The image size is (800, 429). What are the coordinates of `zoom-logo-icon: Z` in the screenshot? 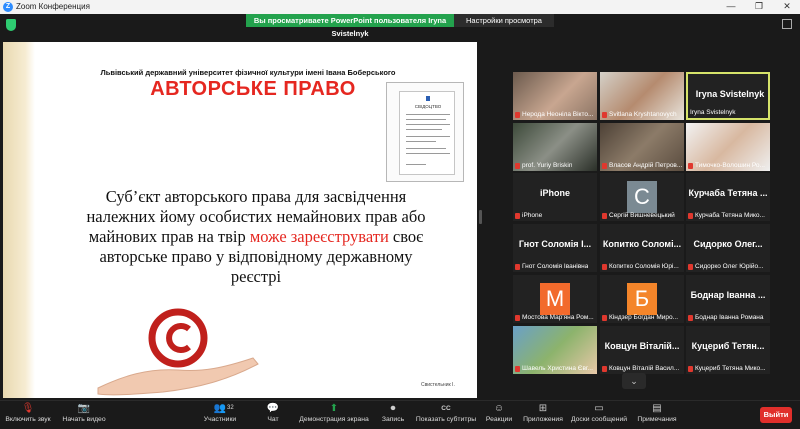 It's located at (8, 7).